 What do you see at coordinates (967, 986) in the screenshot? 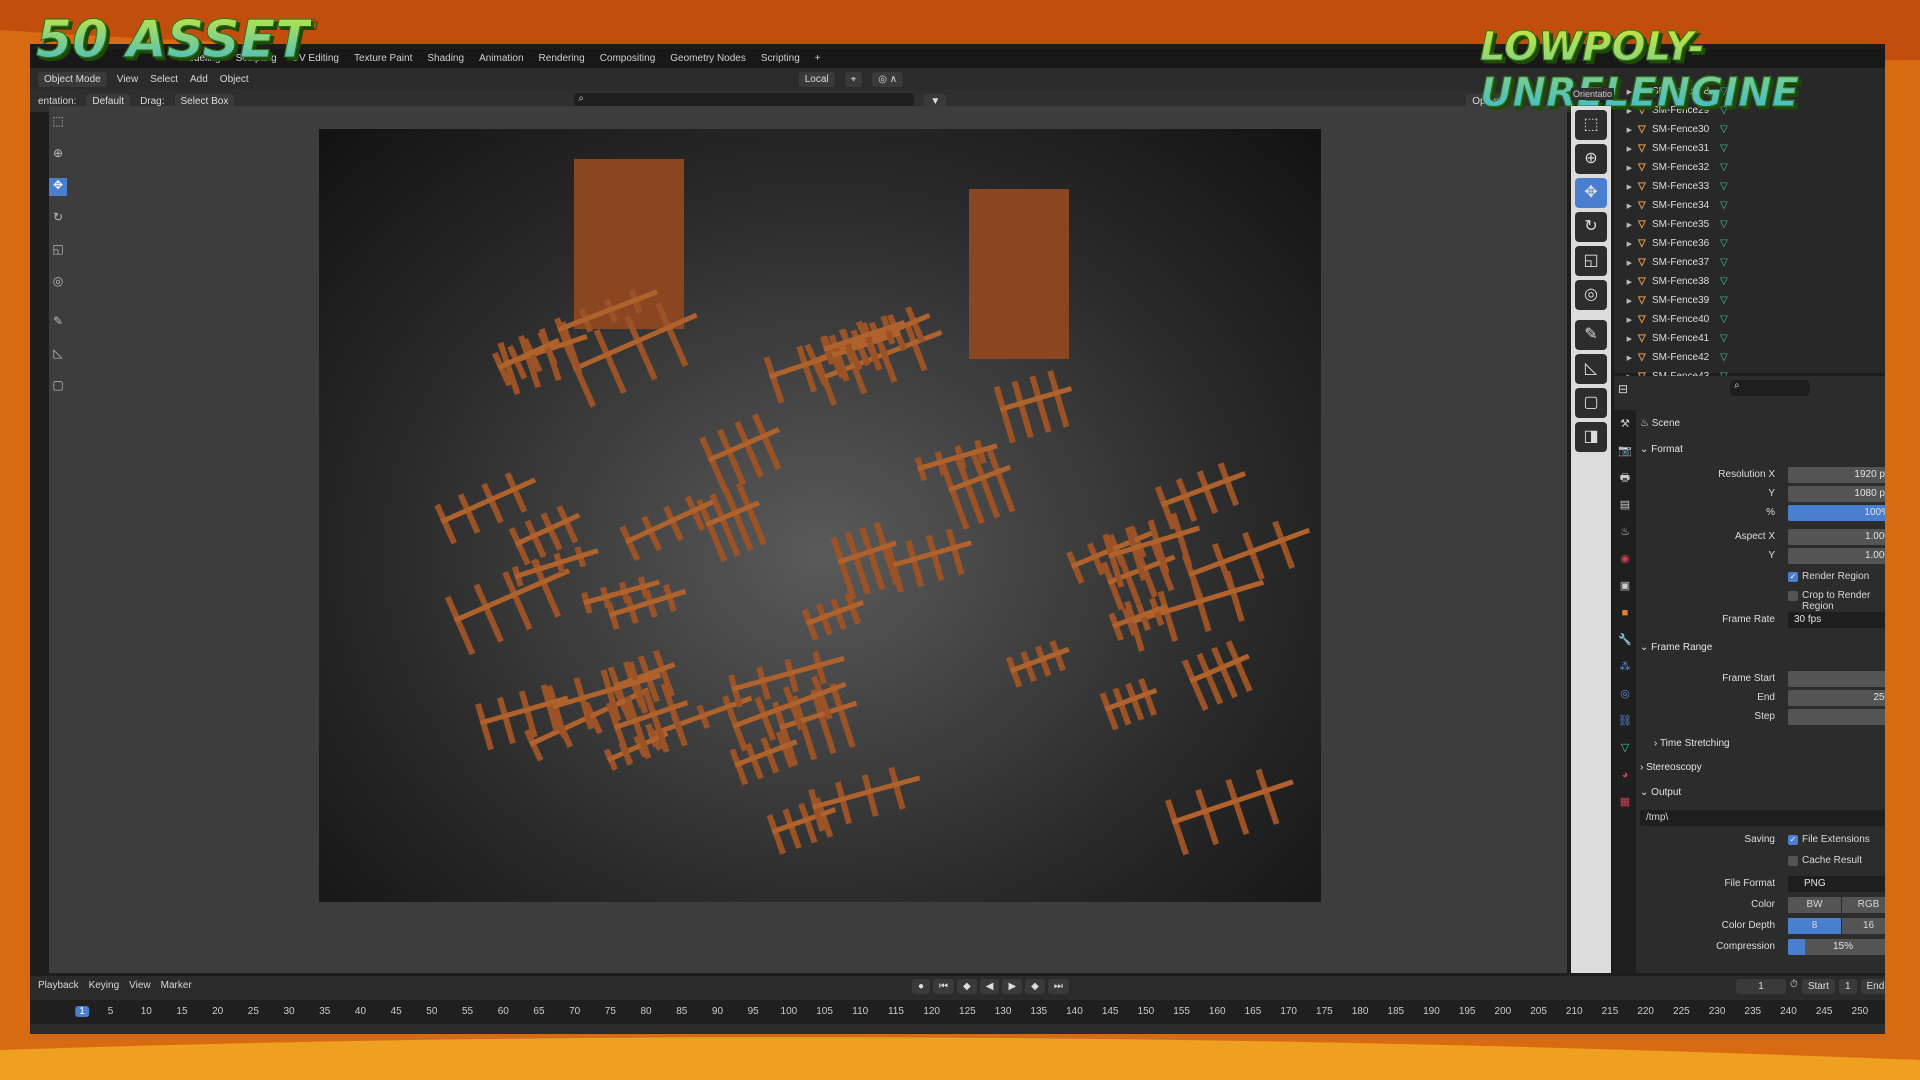
I see `prev-key-icon: ◆` at bounding box center [967, 986].